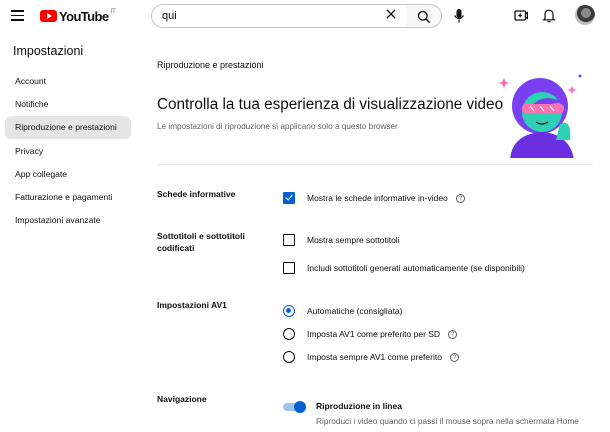 The height and width of the screenshot is (432, 610). I want to click on av1-auto-radio, so click(289, 311).